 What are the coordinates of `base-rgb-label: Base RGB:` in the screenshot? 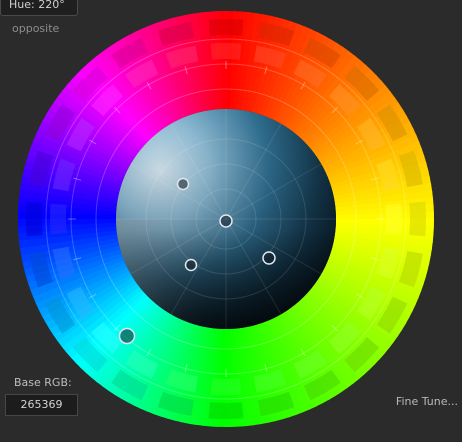 It's located at (43, 382).